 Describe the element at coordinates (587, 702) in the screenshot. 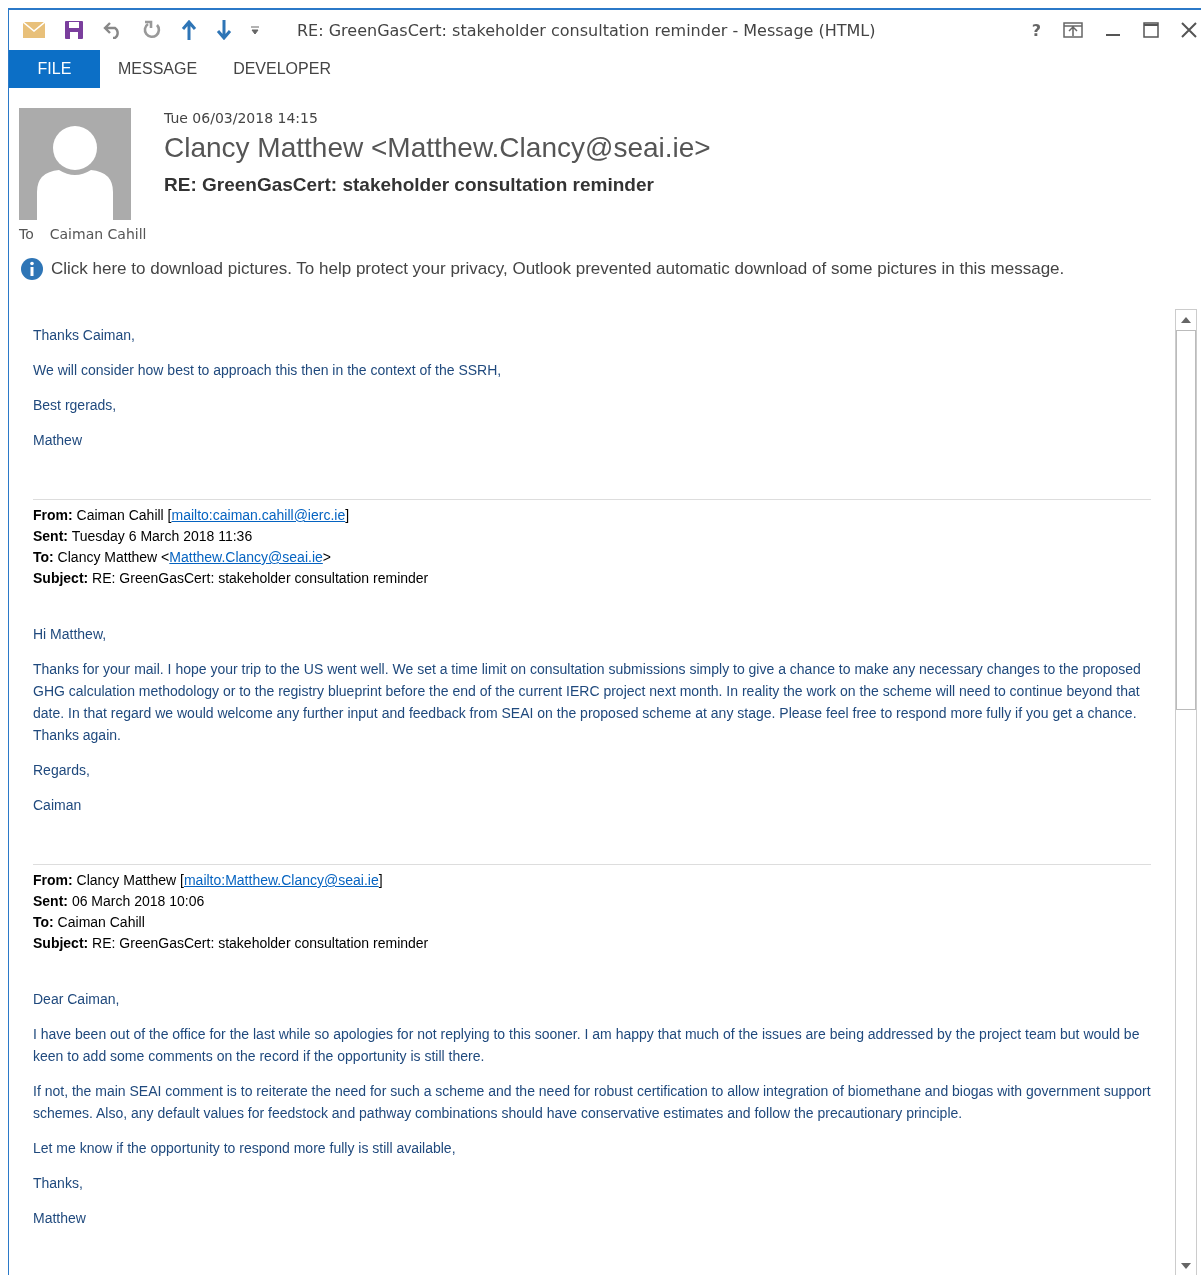

I see `body-paragraph: Thanks for your mail. I hope your trip to the US went well. We set a time limit on consultation submissions simply to give a chance to make any necessary changes to the proposed GHG calculation methodology or to the registry blueprint before the end of the current IERC project next month. In reality the work on the scheme will need to continue beyond that date. In that regard we would welcome any further input and feedback from SEAI on the proposed scheme at any stage. Please feel free to respond more fully if you get a chance. Thanks again.` at that location.